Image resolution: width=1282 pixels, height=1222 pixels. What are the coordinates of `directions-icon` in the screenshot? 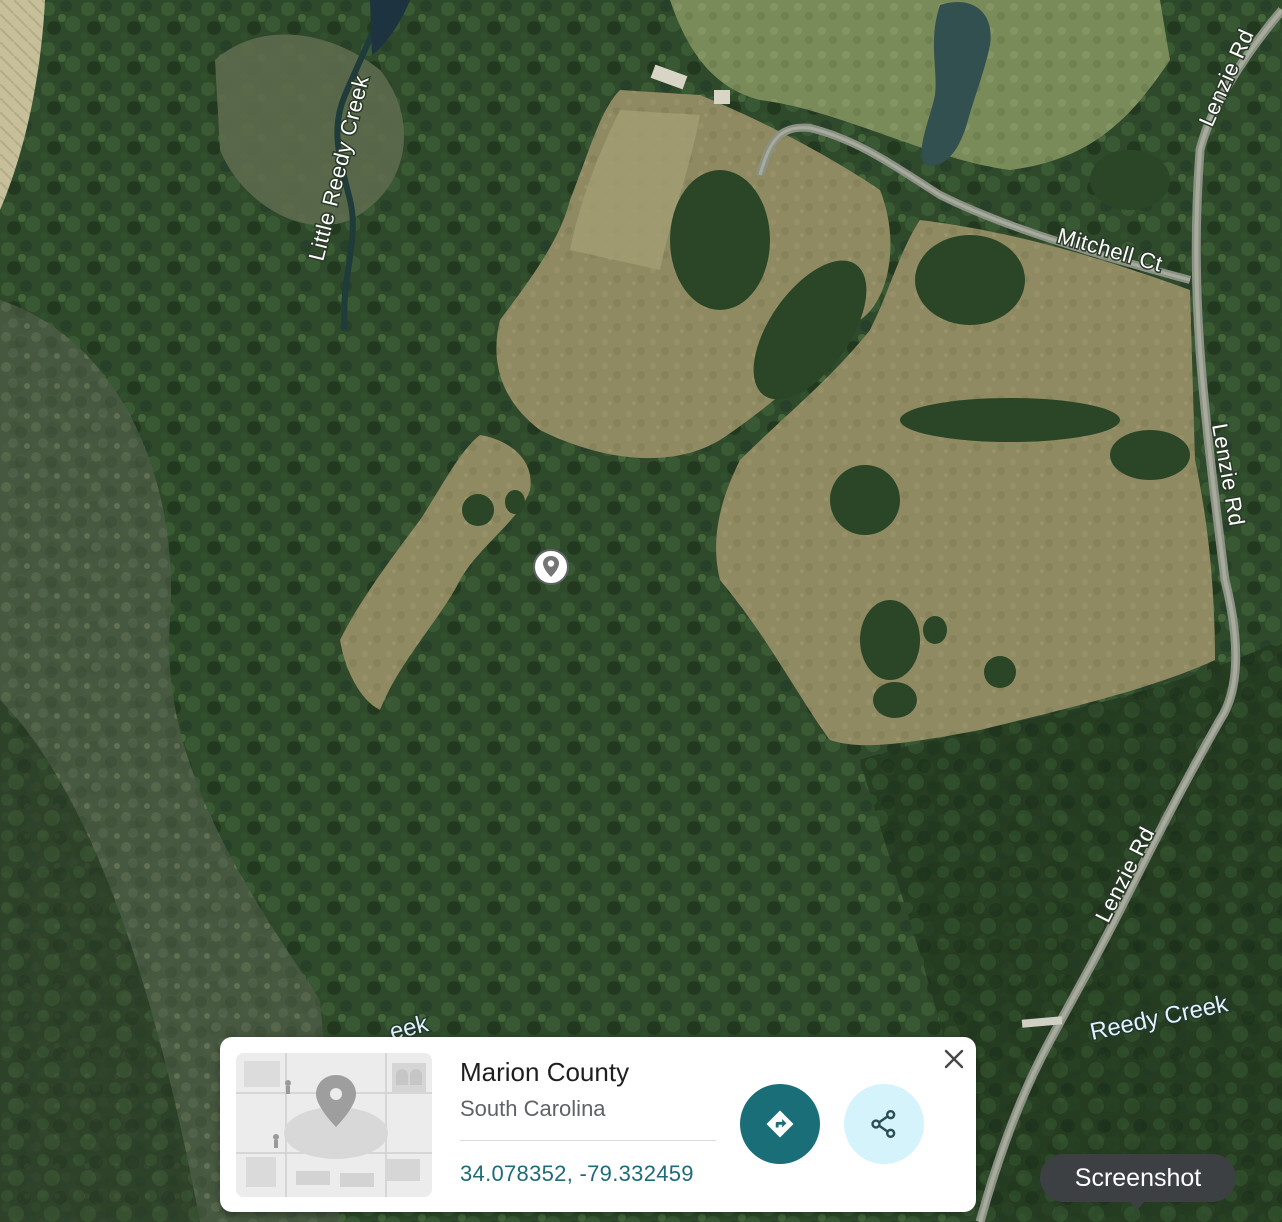 It's located at (780, 1124).